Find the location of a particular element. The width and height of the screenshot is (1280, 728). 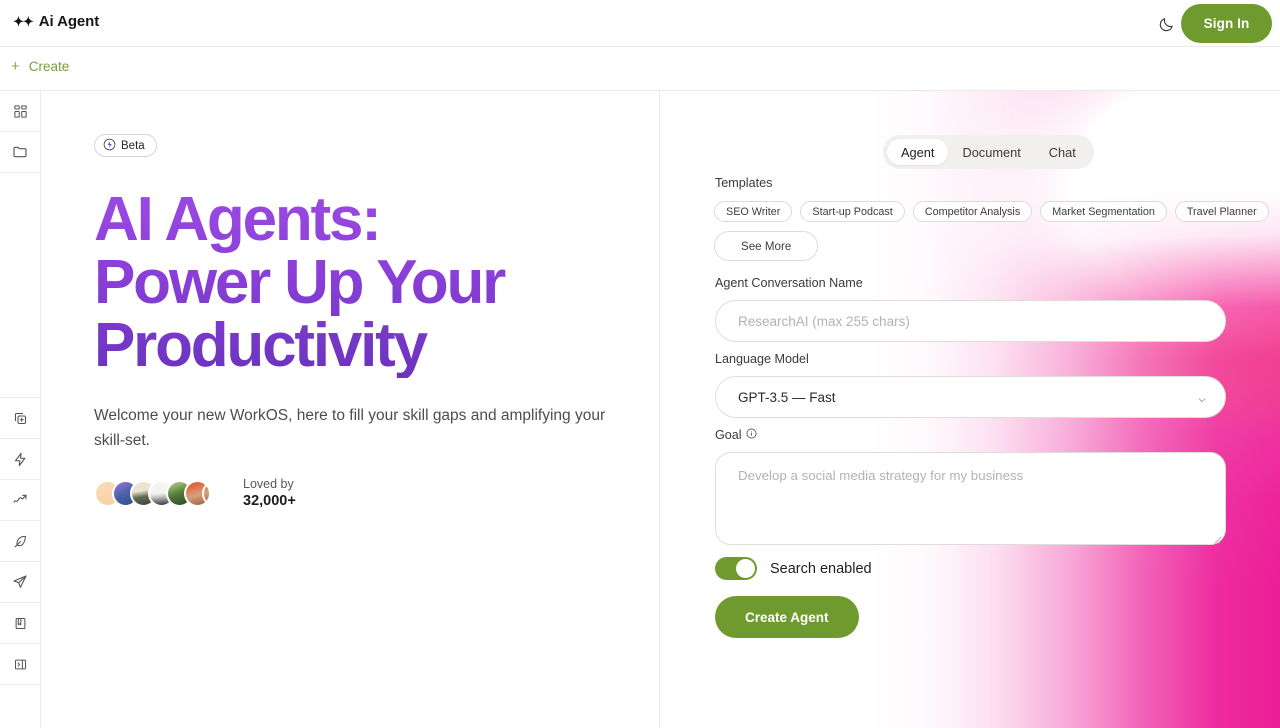

create-button: + Create is located at coordinates (40, 66).